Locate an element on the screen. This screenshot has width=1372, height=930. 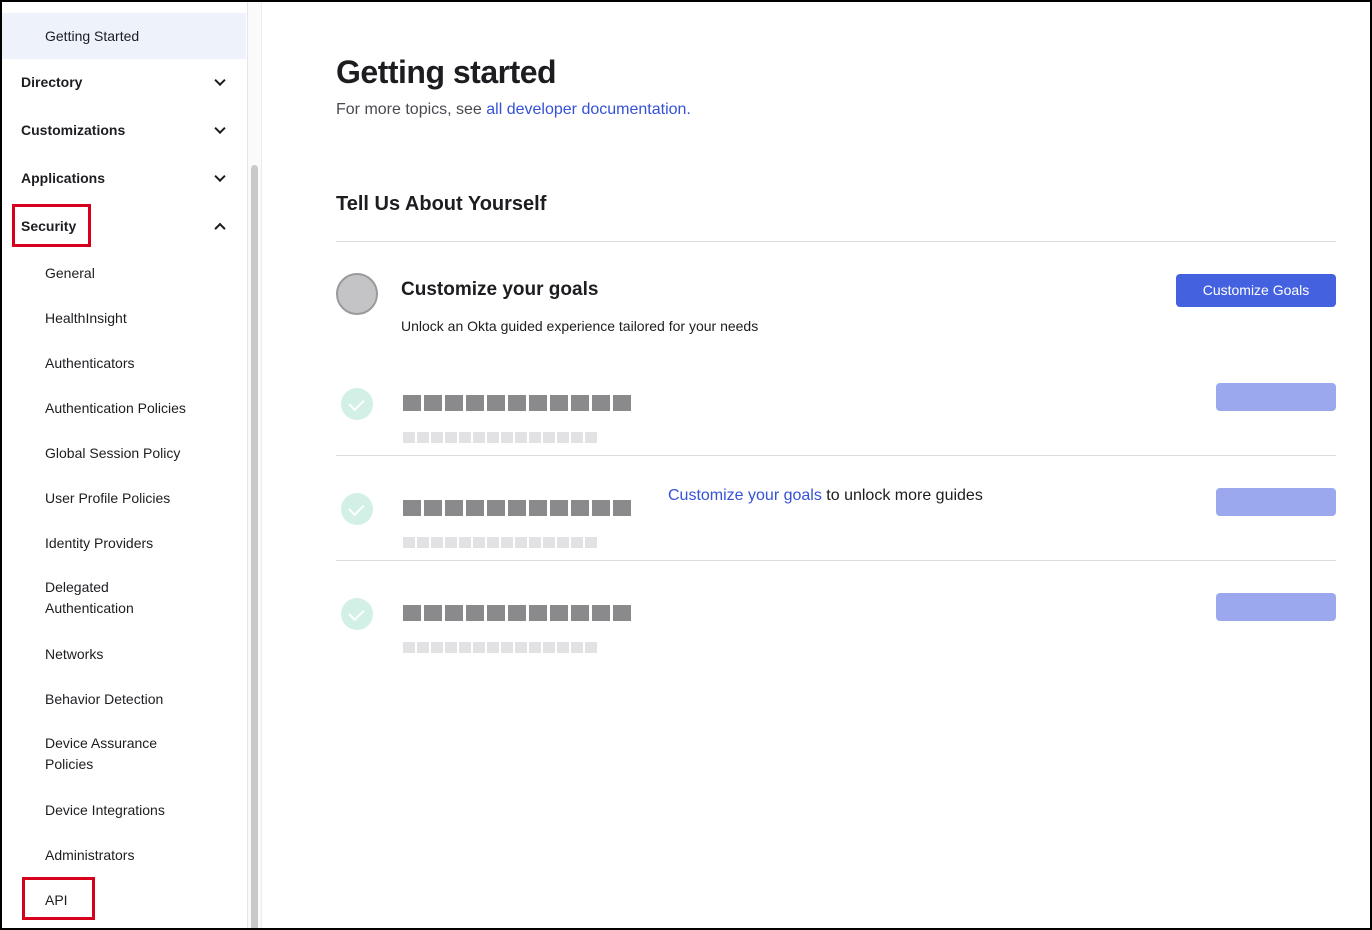
sidebar-item-device-integrations: Device Integrations is located at coordinates (124, 810).